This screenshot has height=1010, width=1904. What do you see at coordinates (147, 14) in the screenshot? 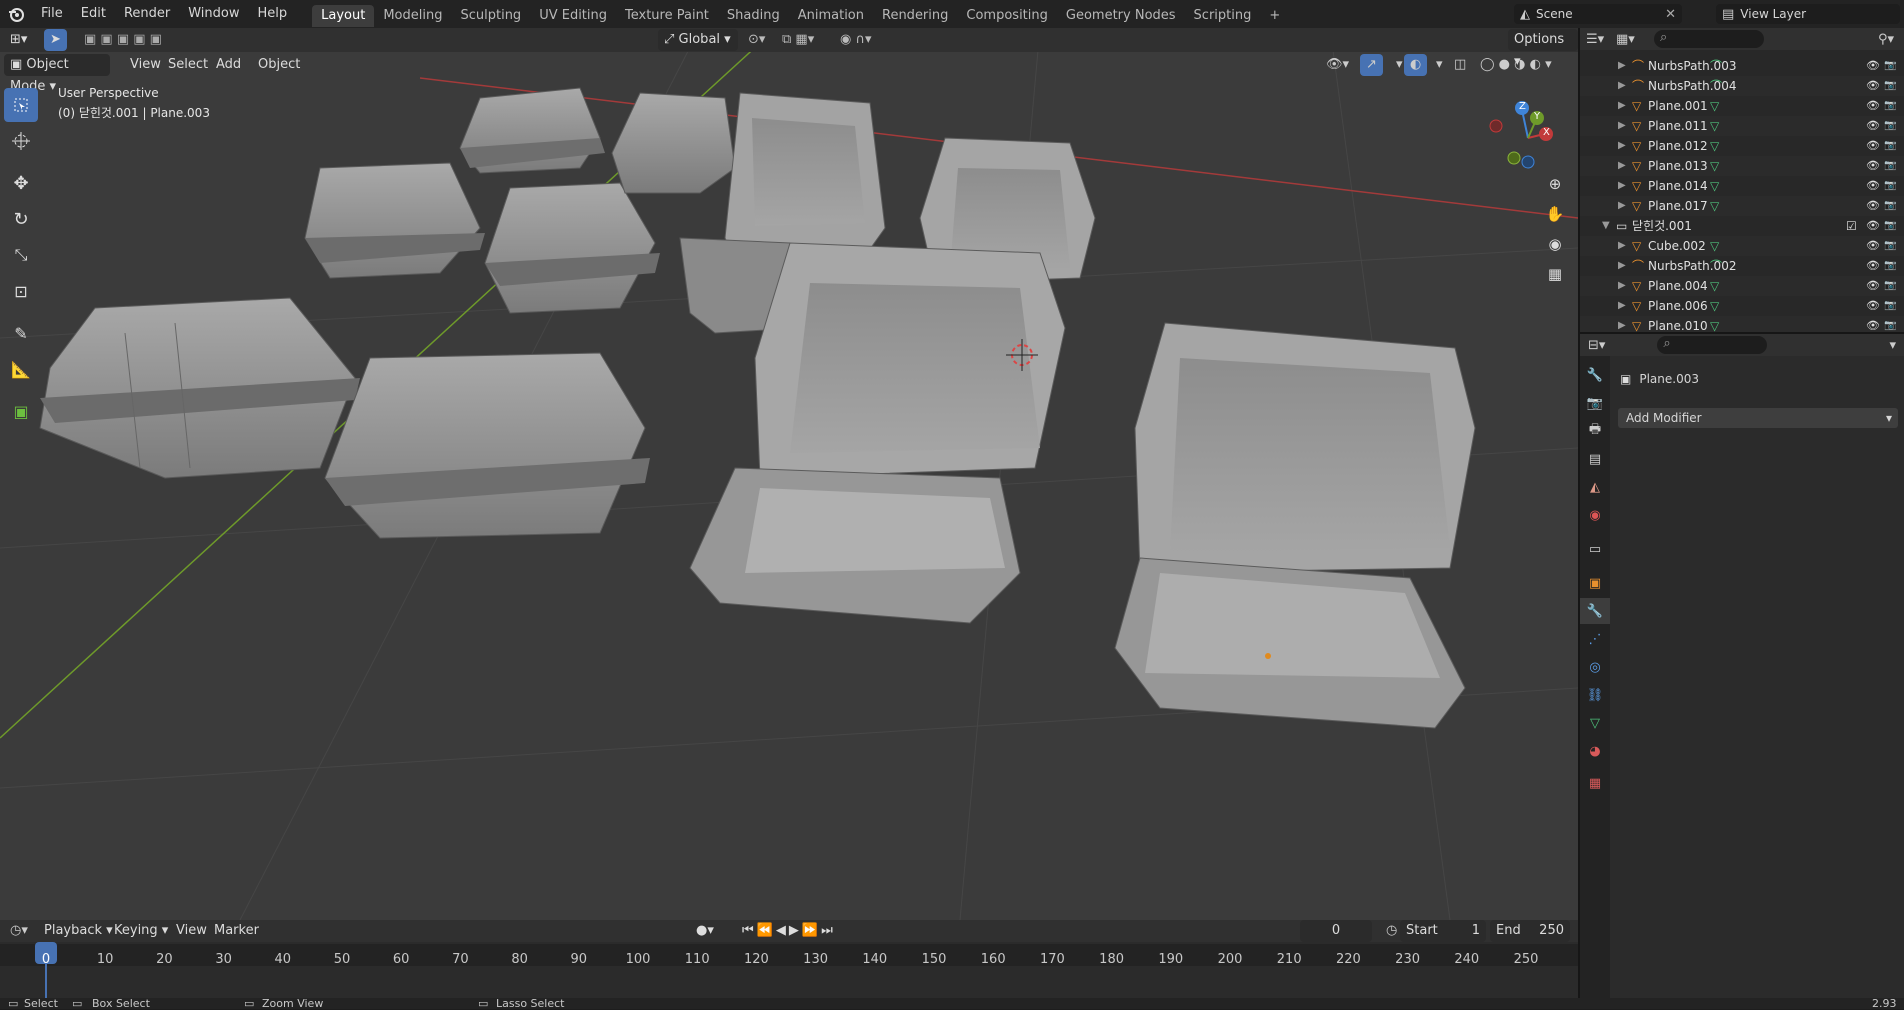
I see `menu-render: Render` at bounding box center [147, 14].